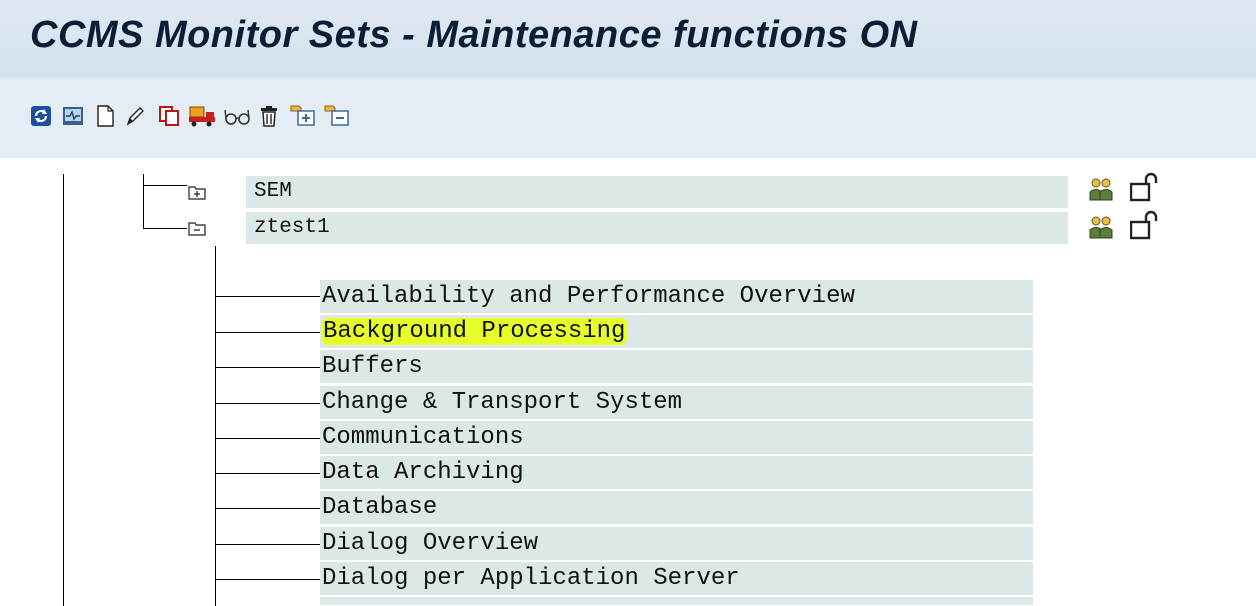 The width and height of the screenshot is (1256, 606). Describe the element at coordinates (676, 601) in the screenshot. I see `tree-item-partial` at that location.